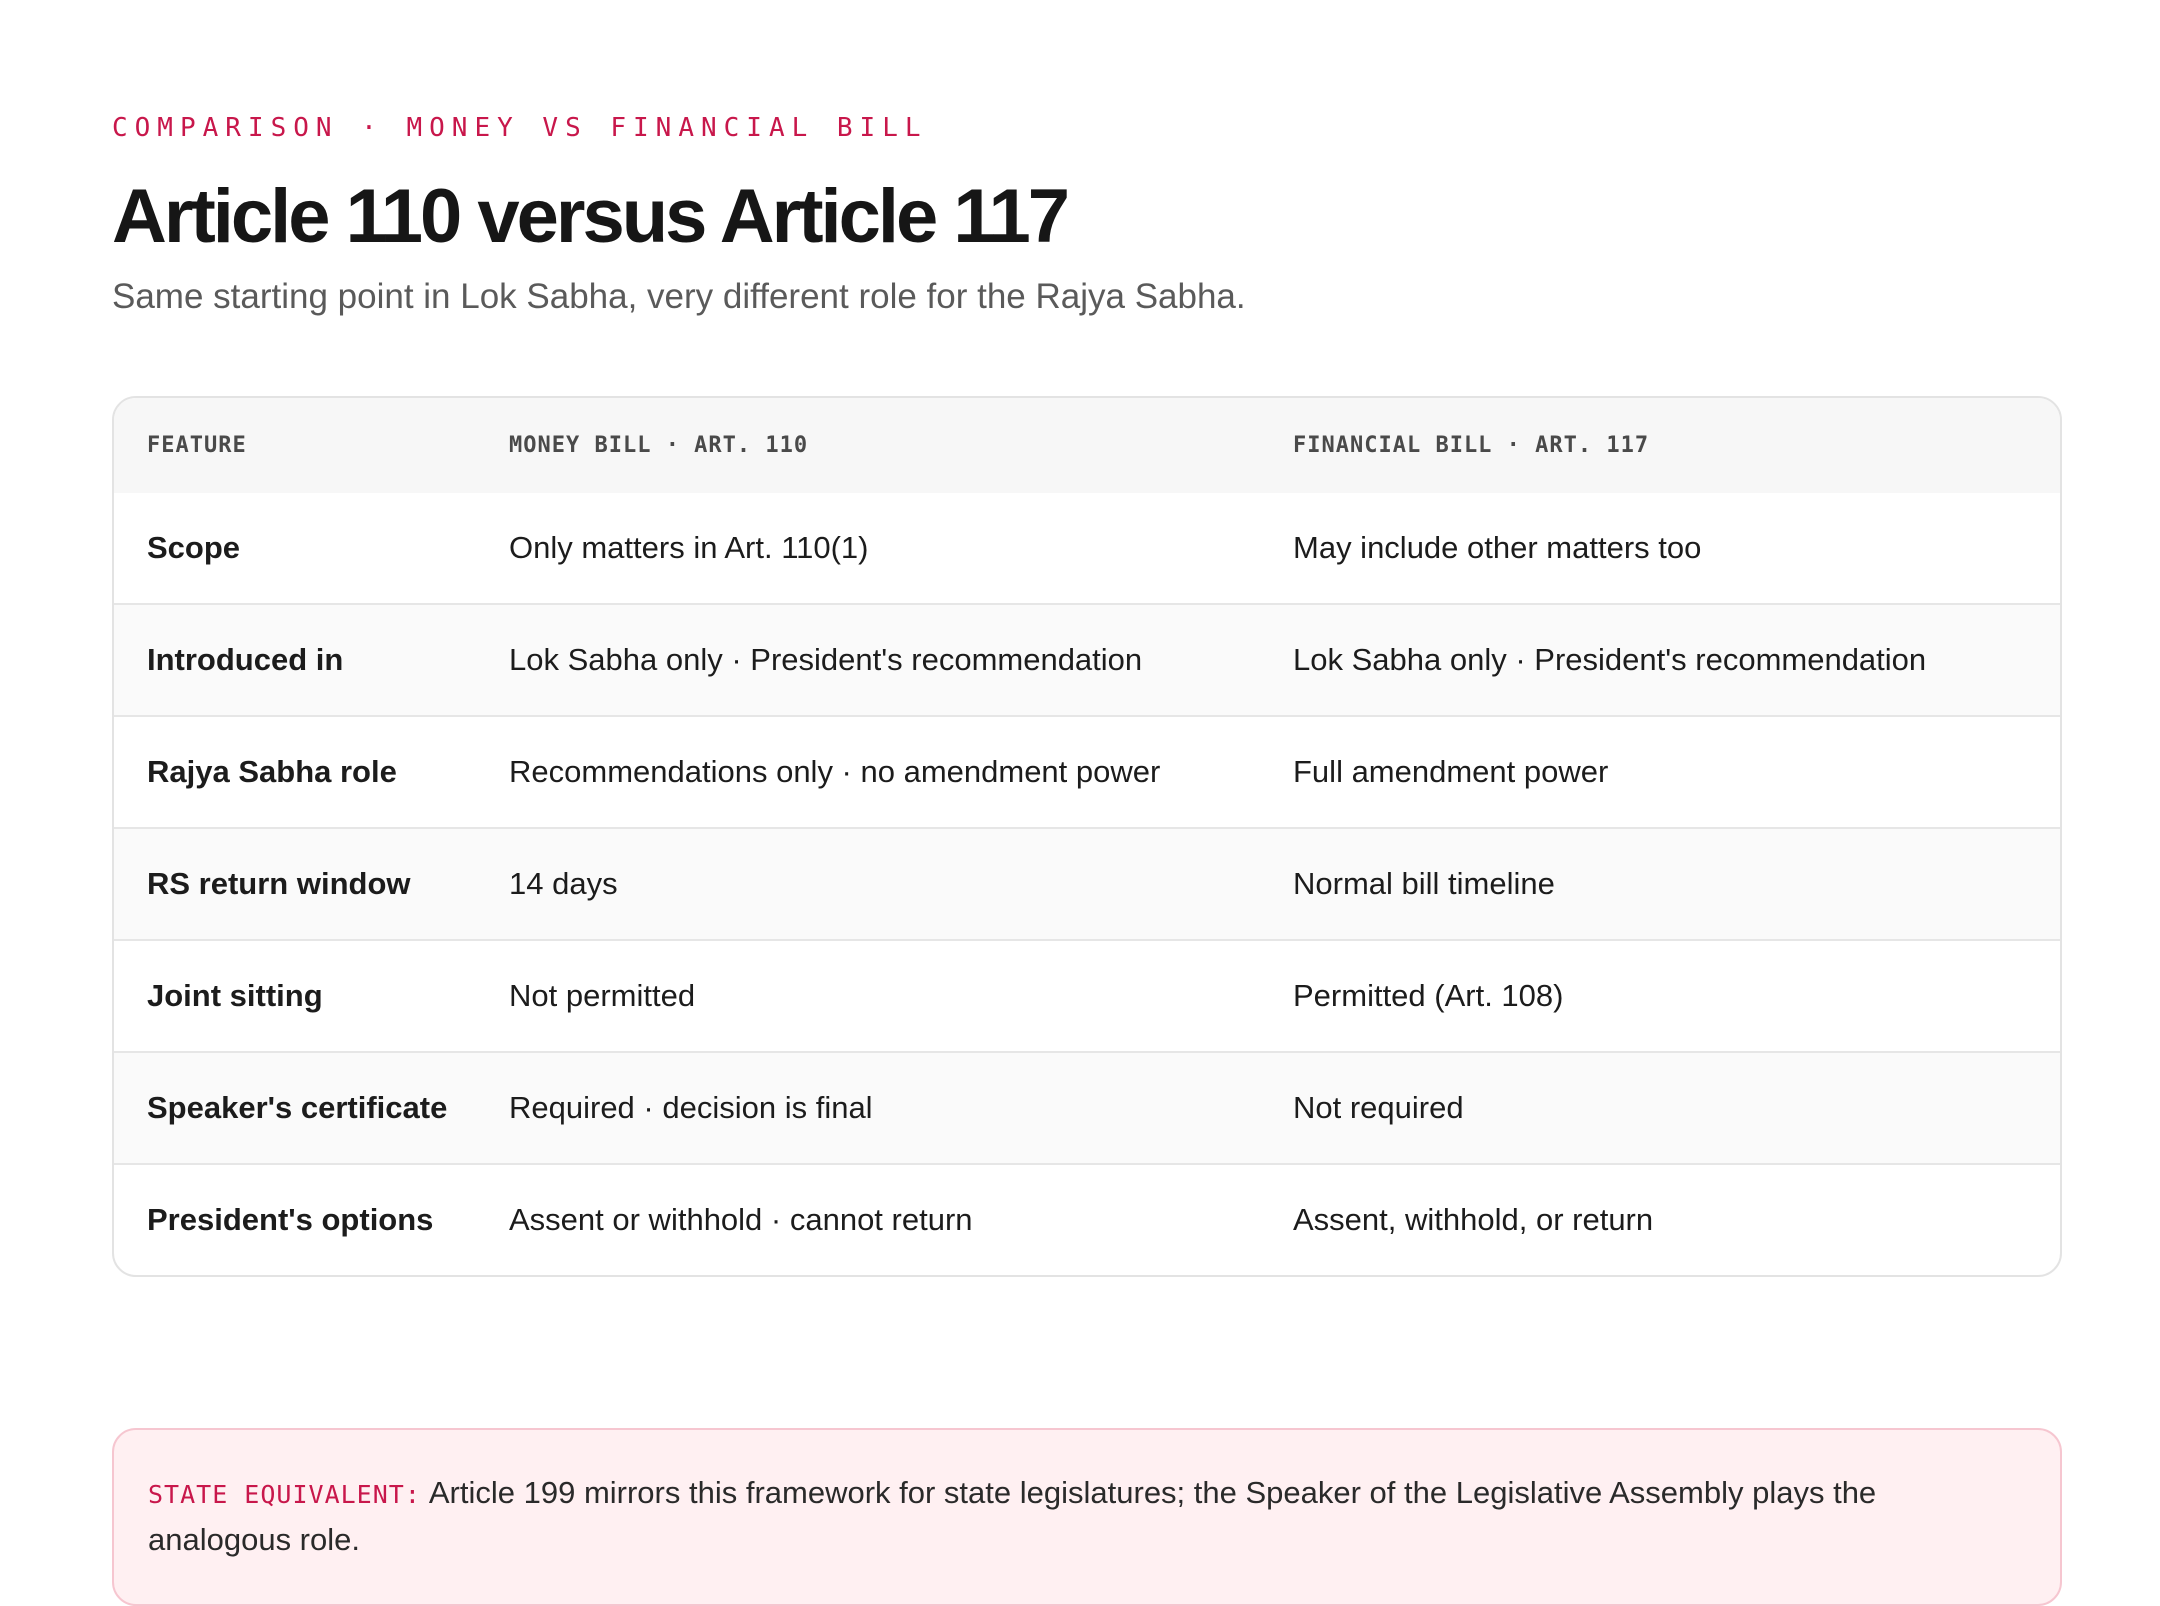  Describe the element at coordinates (1497, 547) in the screenshot. I see `financial-bill-cell: May include other matters too` at that location.